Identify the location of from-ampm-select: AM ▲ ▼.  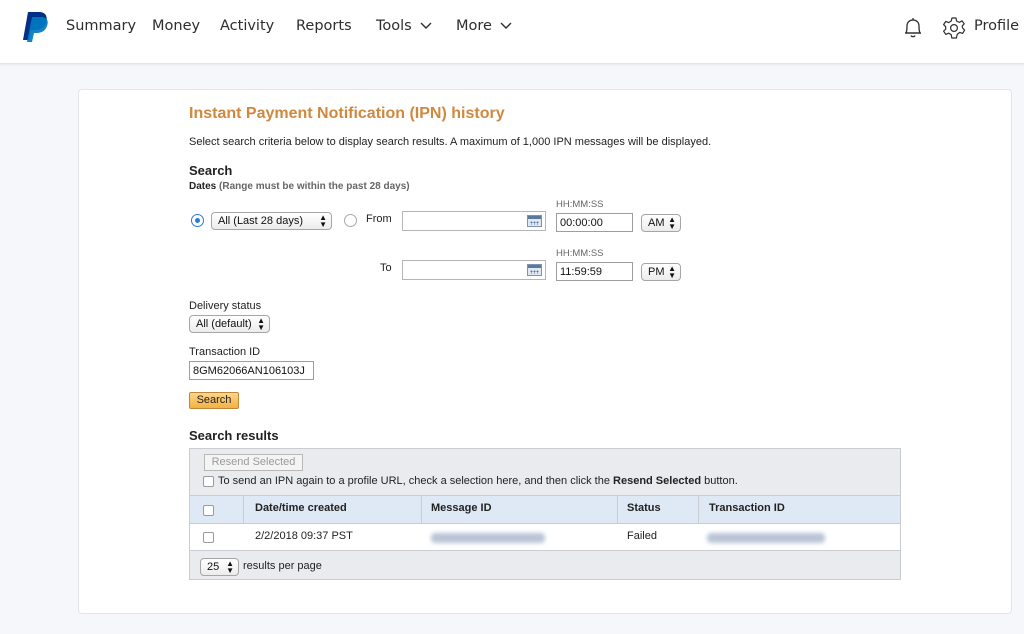
(661, 223).